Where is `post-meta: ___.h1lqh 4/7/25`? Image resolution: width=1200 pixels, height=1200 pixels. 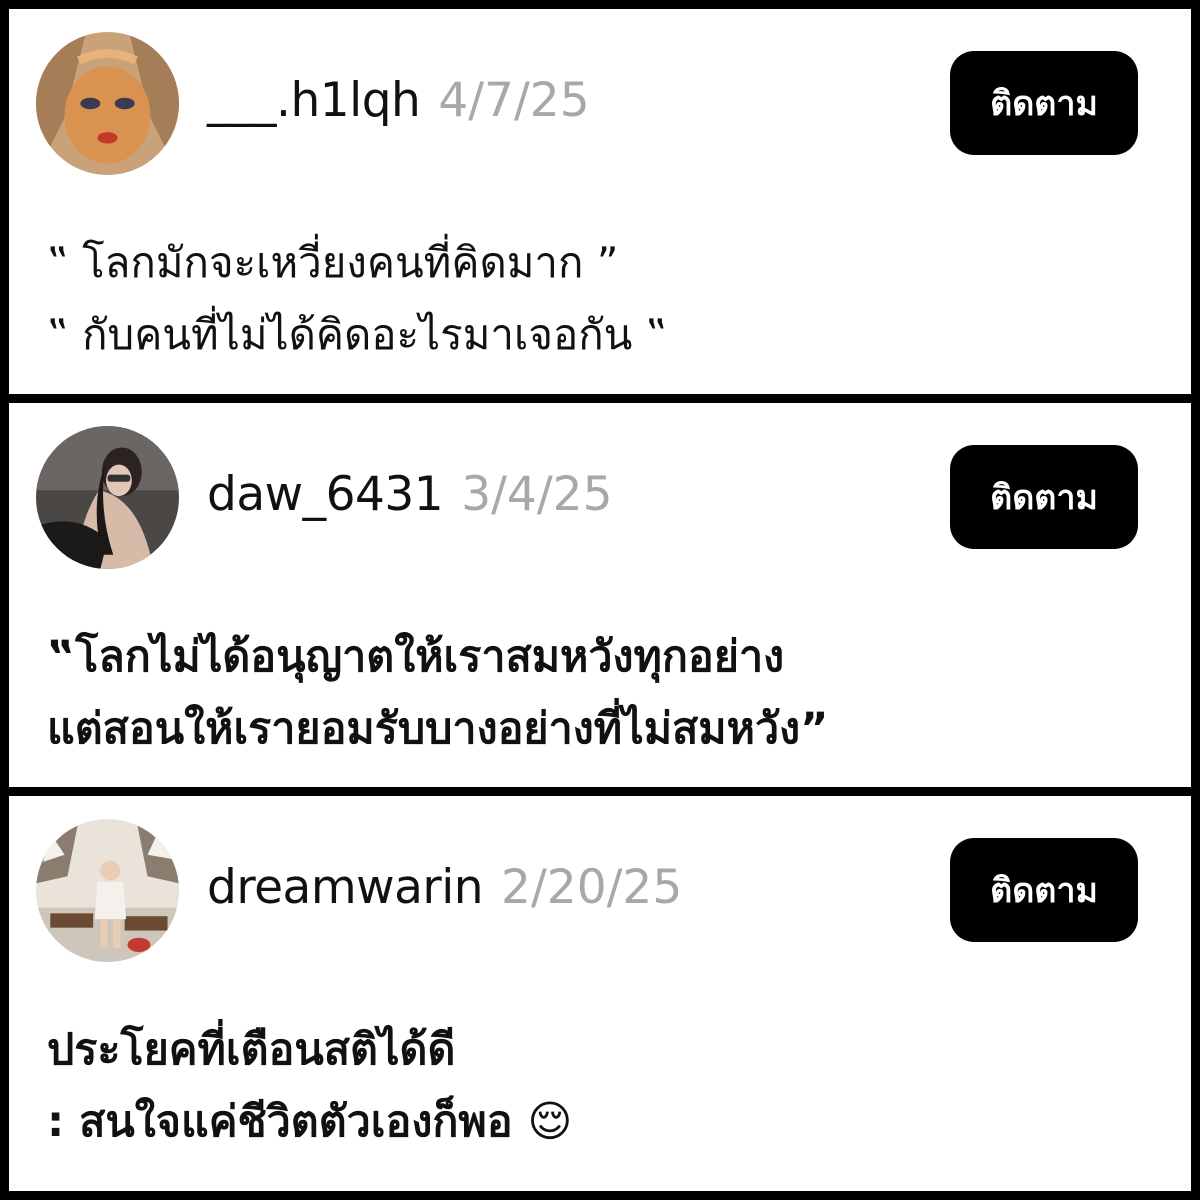 post-meta: ___.h1lqh 4/7/25 is located at coordinates (398, 101).